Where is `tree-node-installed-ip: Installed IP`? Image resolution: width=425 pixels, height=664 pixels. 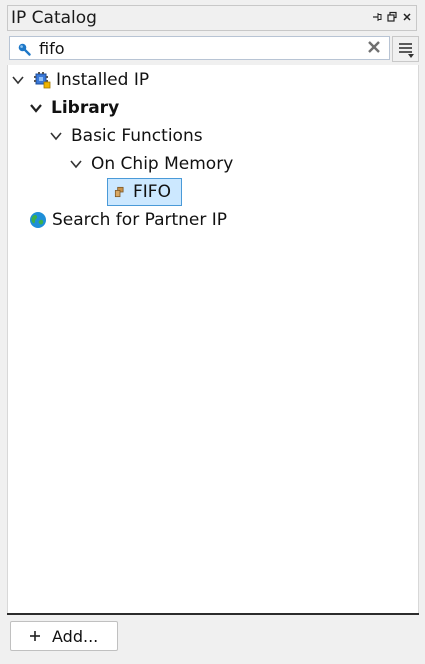
tree-node-installed-ip: Installed IP is located at coordinates (80, 80).